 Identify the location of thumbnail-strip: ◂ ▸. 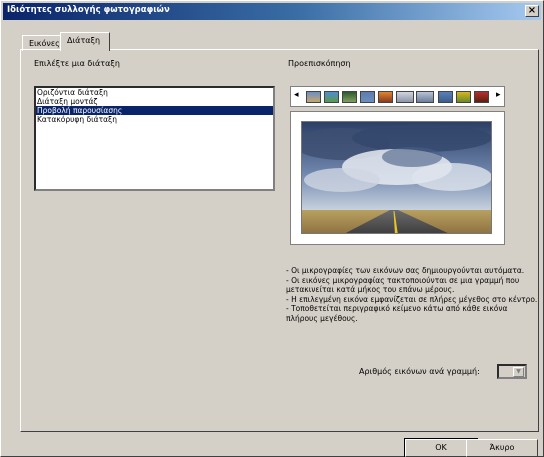
(397, 96).